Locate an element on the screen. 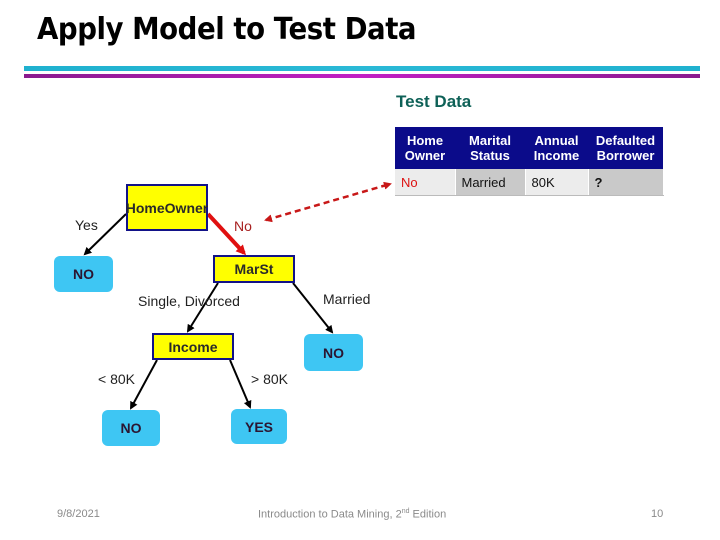 This screenshot has width=720, height=540. edge-label-income-high: > 80K is located at coordinates (269, 379).